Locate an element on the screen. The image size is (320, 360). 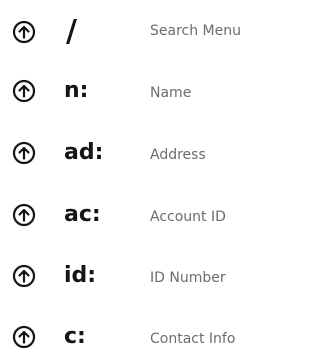
shortcut-row-id-number: id: ID Number is located at coordinates (139, 276).